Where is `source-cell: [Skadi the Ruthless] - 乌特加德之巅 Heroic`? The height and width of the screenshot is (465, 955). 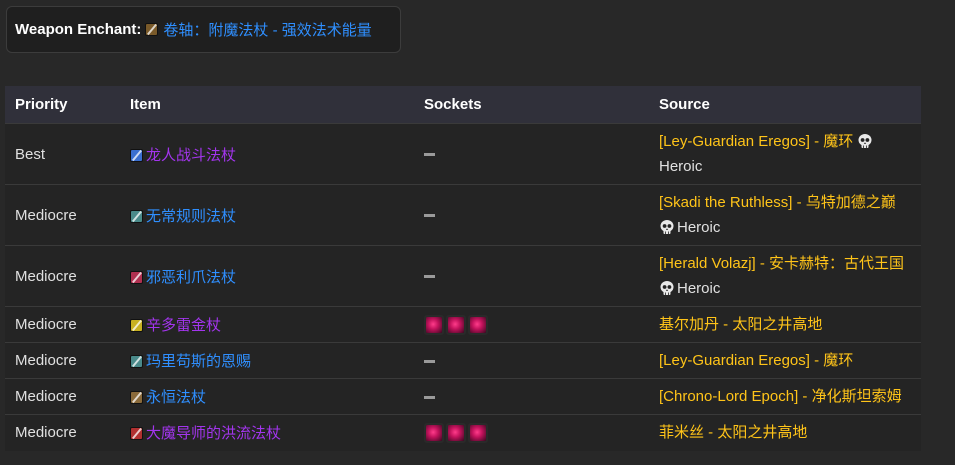 source-cell: [Skadi the Ruthless] - 乌特加德之巅 Heroic is located at coordinates (785, 215).